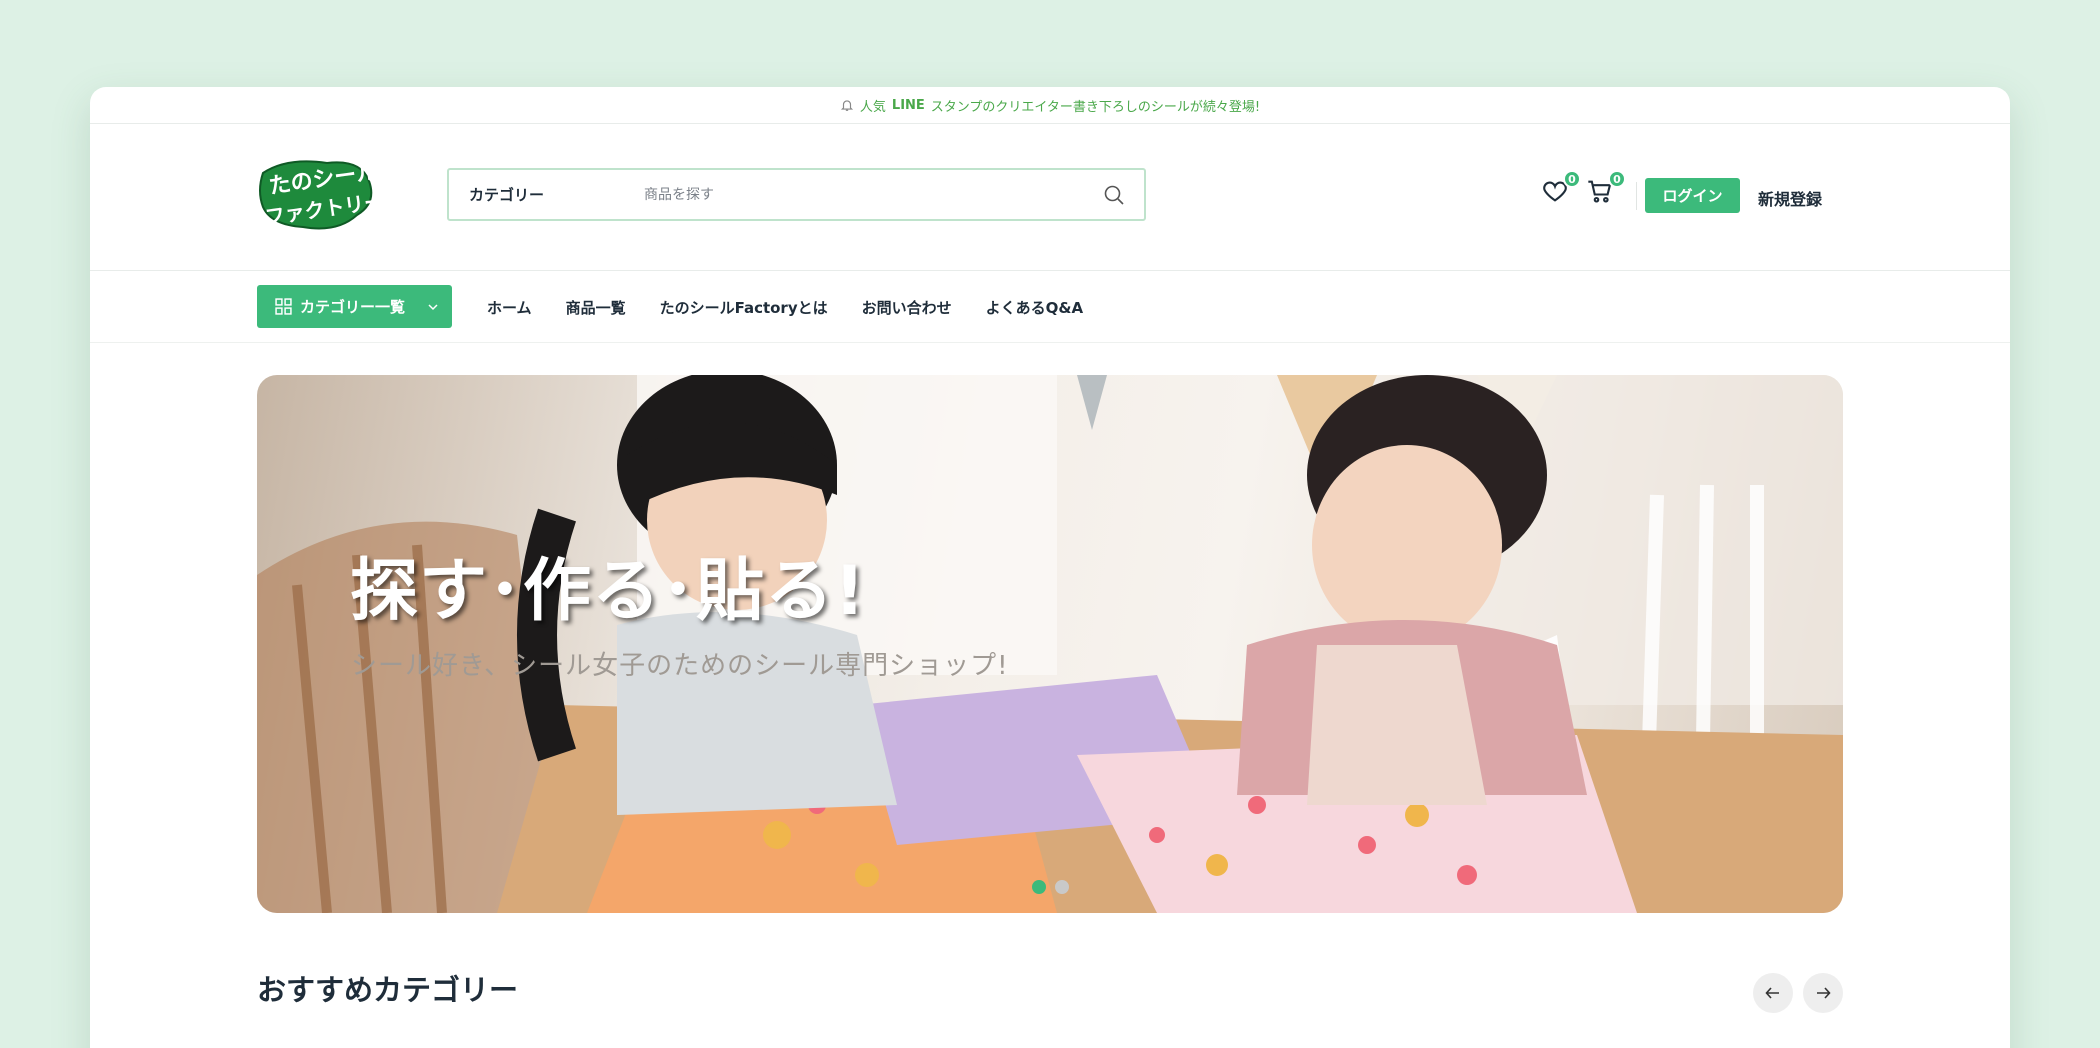  Describe the element at coordinates (1790, 198) in the screenshot. I see `register-link: 新規登録` at that location.